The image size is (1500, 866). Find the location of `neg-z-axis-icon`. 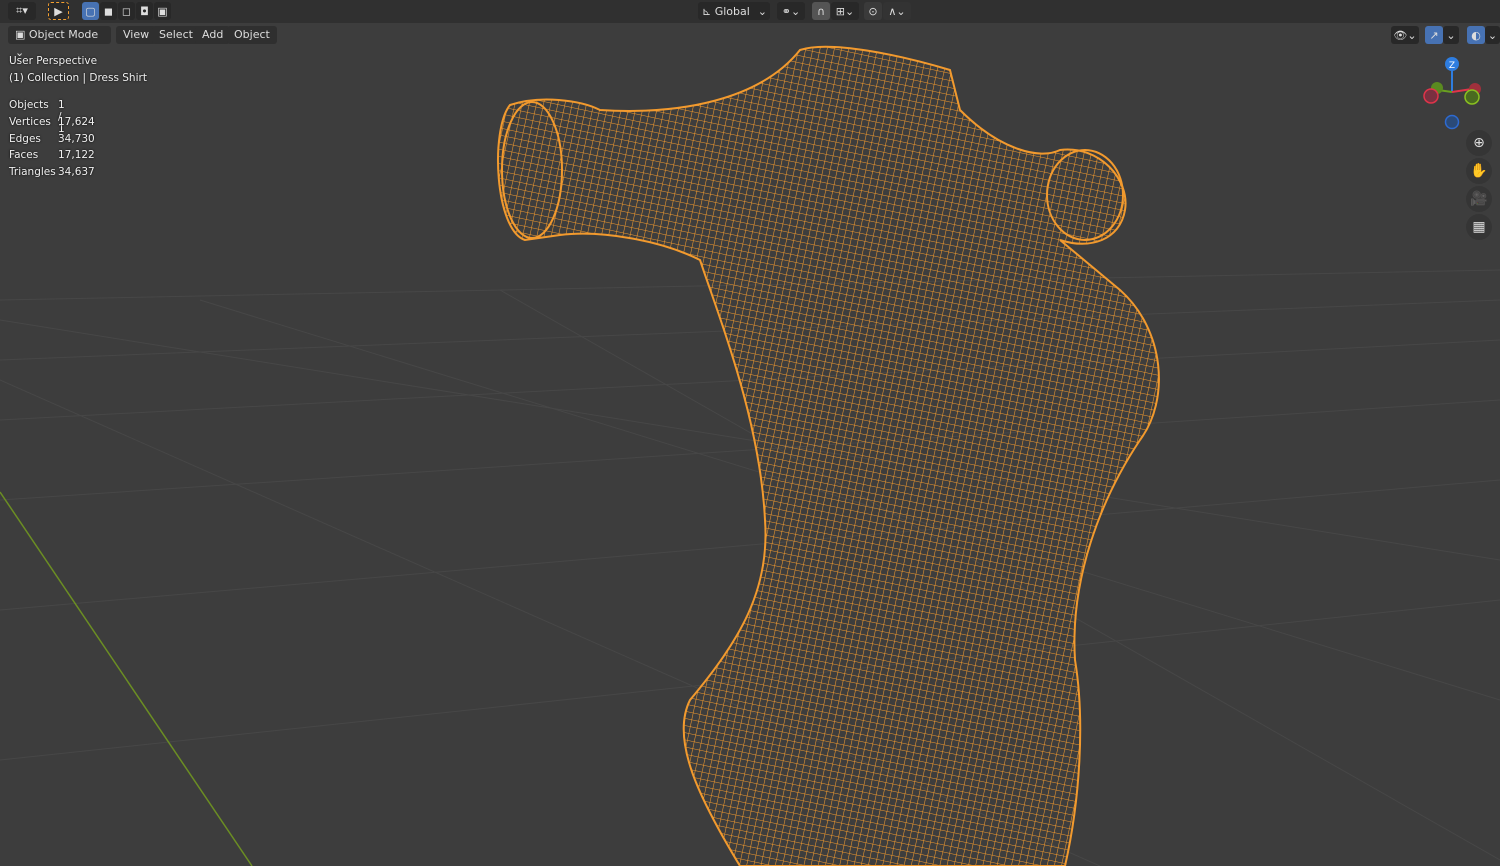

neg-z-axis-icon is located at coordinates (1452, 122).